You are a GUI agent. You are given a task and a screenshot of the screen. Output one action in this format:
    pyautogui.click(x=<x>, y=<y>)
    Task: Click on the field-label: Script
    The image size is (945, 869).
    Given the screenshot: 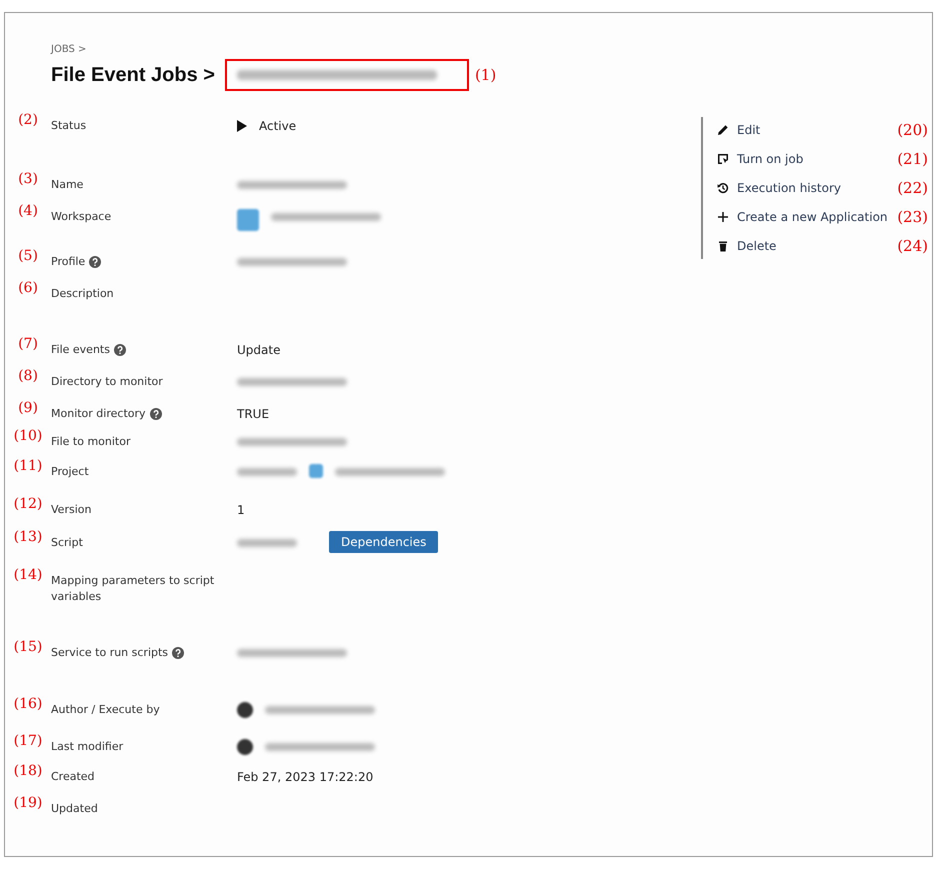 What is the action you would take?
    pyautogui.click(x=67, y=543)
    